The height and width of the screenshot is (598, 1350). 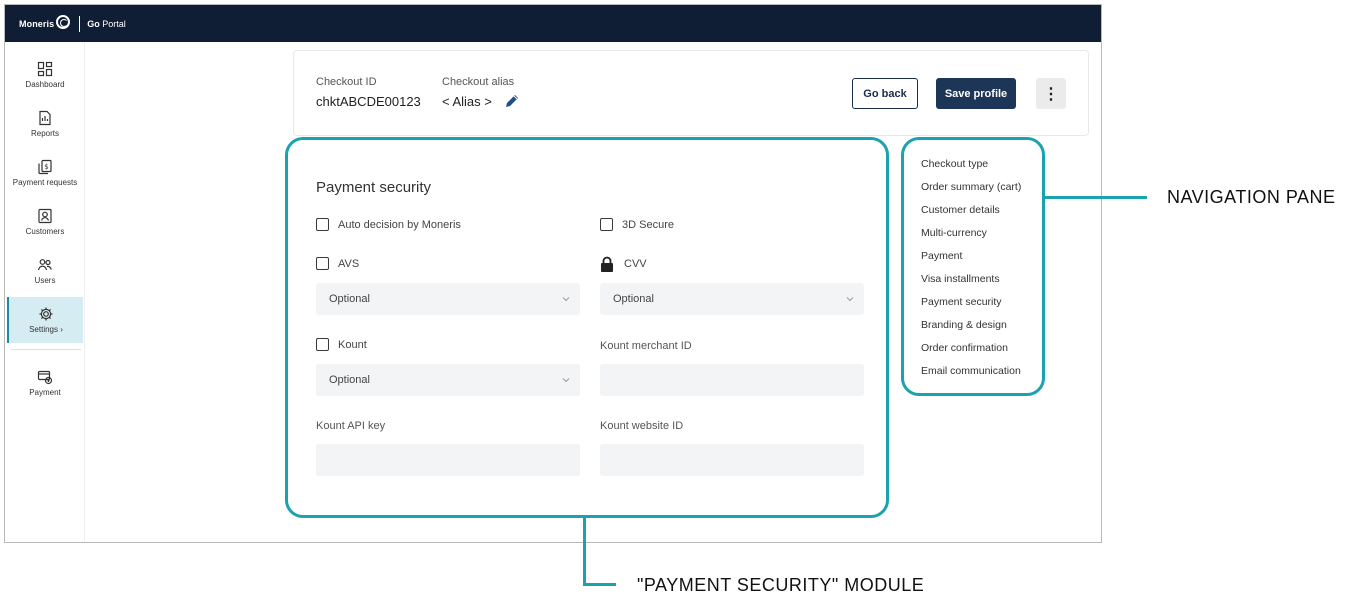 I want to click on sidebar-item-label: Users, so click(x=45, y=280).